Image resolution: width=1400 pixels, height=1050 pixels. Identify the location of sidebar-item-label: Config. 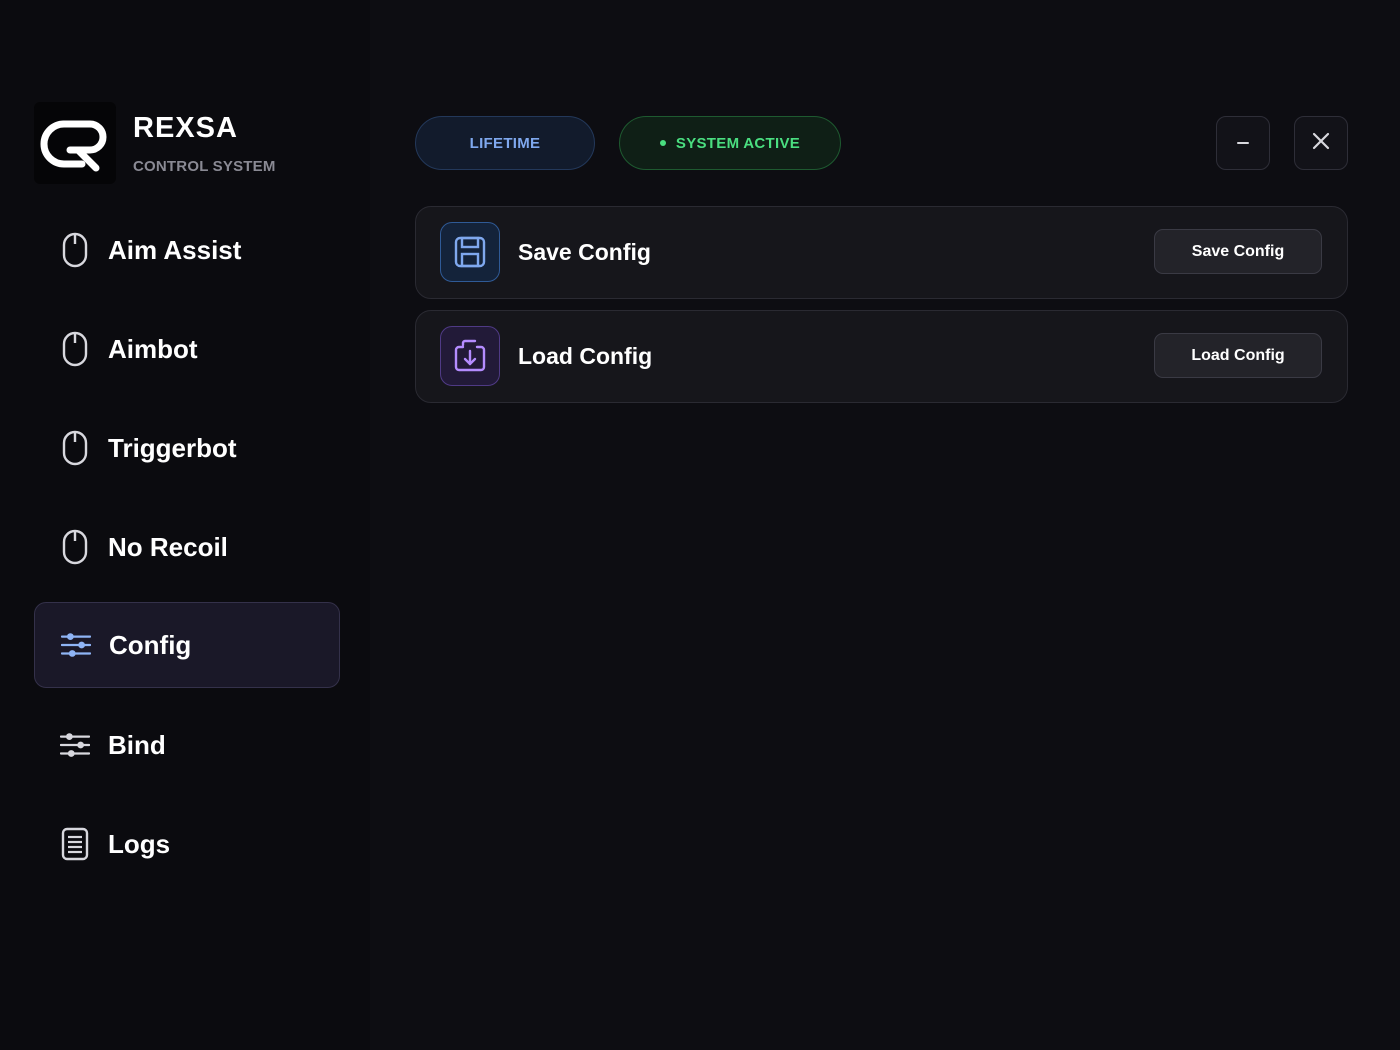
(150, 644).